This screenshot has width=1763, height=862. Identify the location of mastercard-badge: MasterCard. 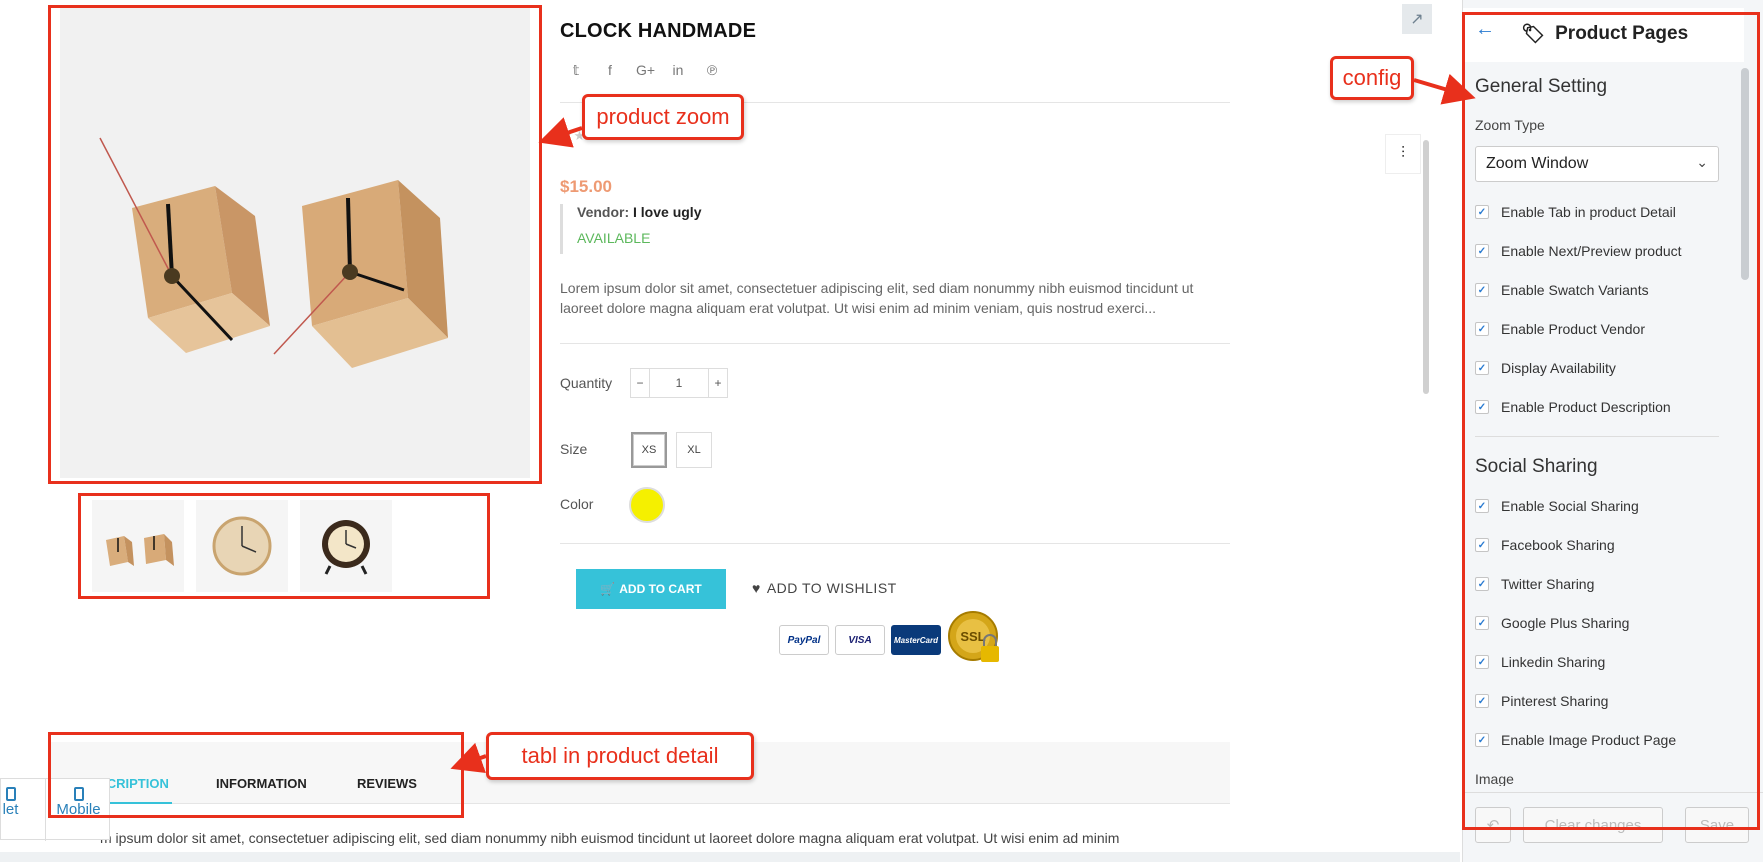
(916, 640).